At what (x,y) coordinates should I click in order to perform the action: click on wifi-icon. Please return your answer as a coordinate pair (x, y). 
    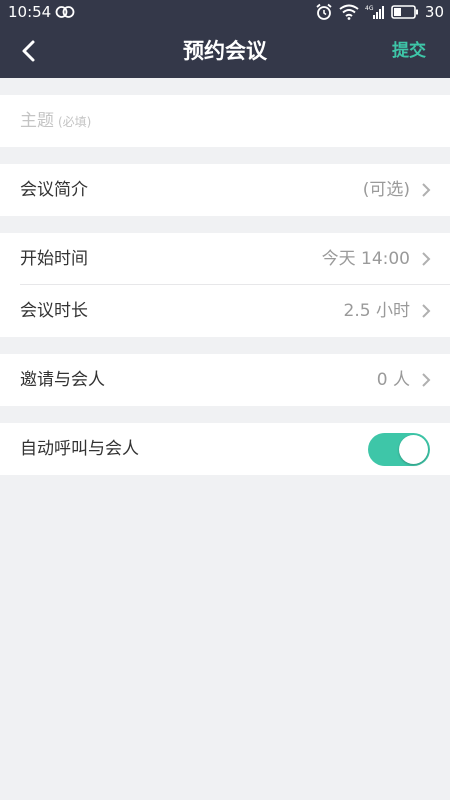
    Looking at the image, I should click on (349, 12).